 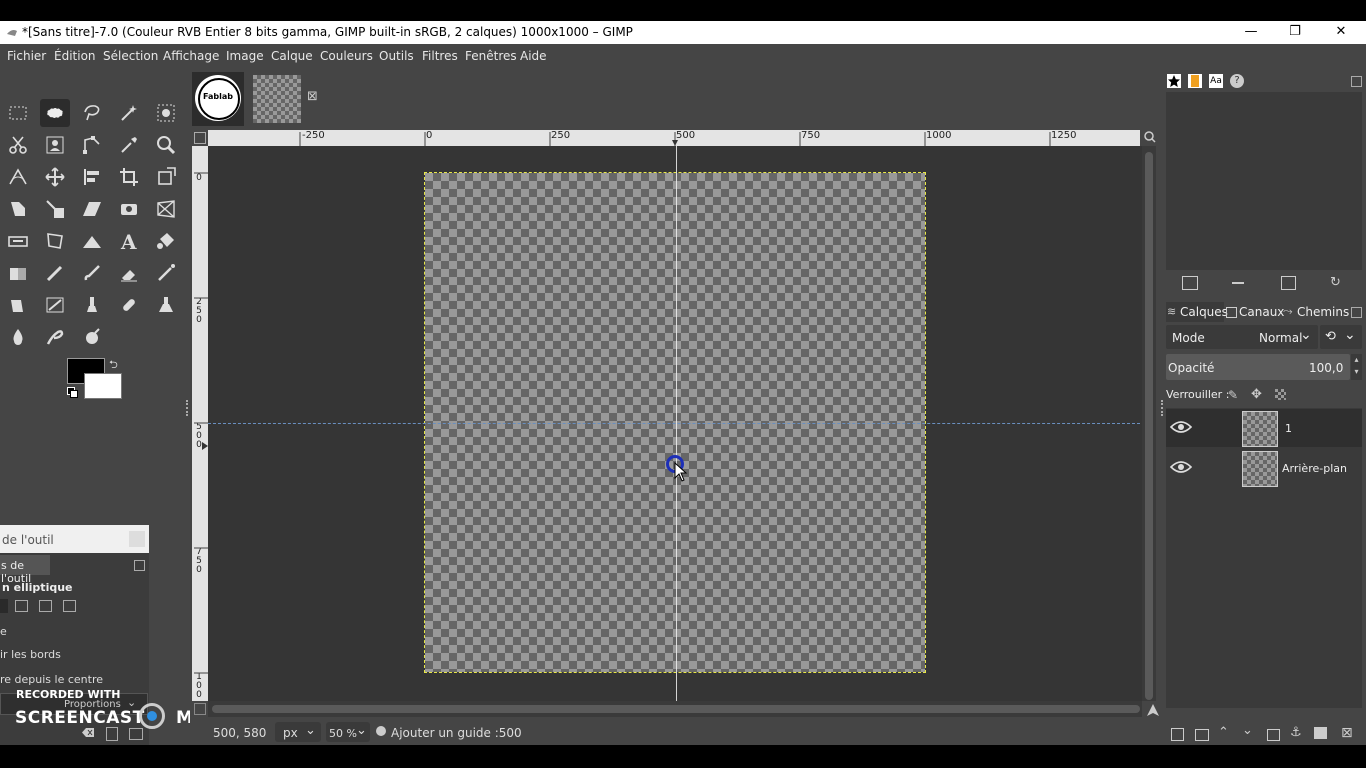 What do you see at coordinates (92, 113) in the screenshot?
I see `lasso-tool-icon` at bounding box center [92, 113].